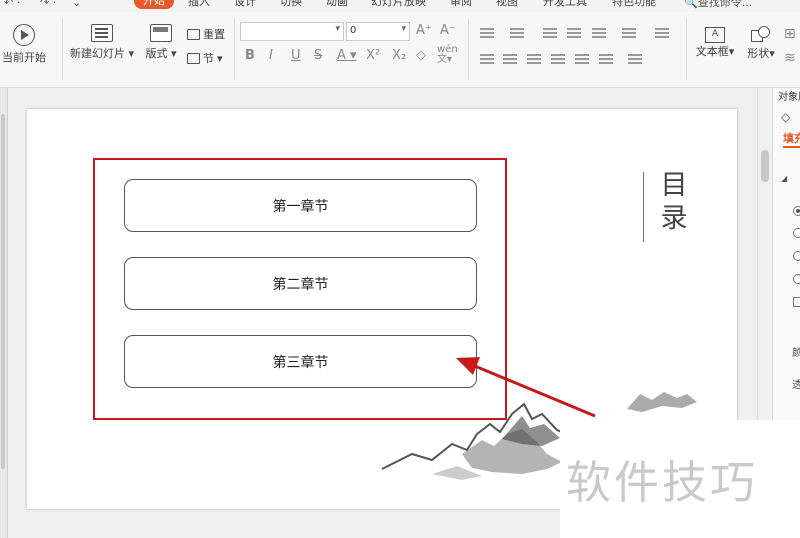 This screenshot has height=538, width=800. Describe the element at coordinates (156, 53) in the screenshot. I see `layout-label: 版式` at that location.